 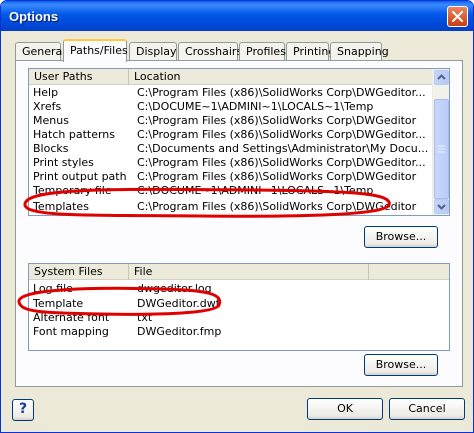 What do you see at coordinates (72, 190) in the screenshot?
I see `user-path-name: Temporary file` at bounding box center [72, 190].